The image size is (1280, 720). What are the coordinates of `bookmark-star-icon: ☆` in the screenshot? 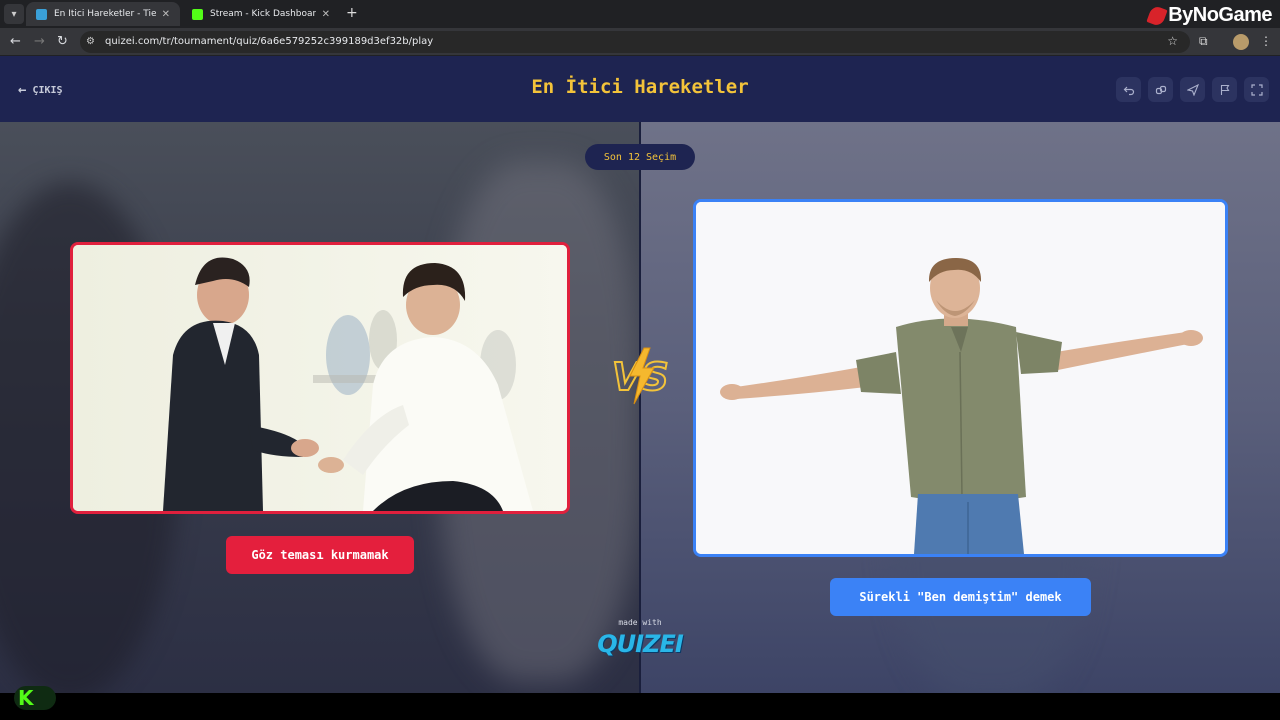 It's located at (1172, 41).